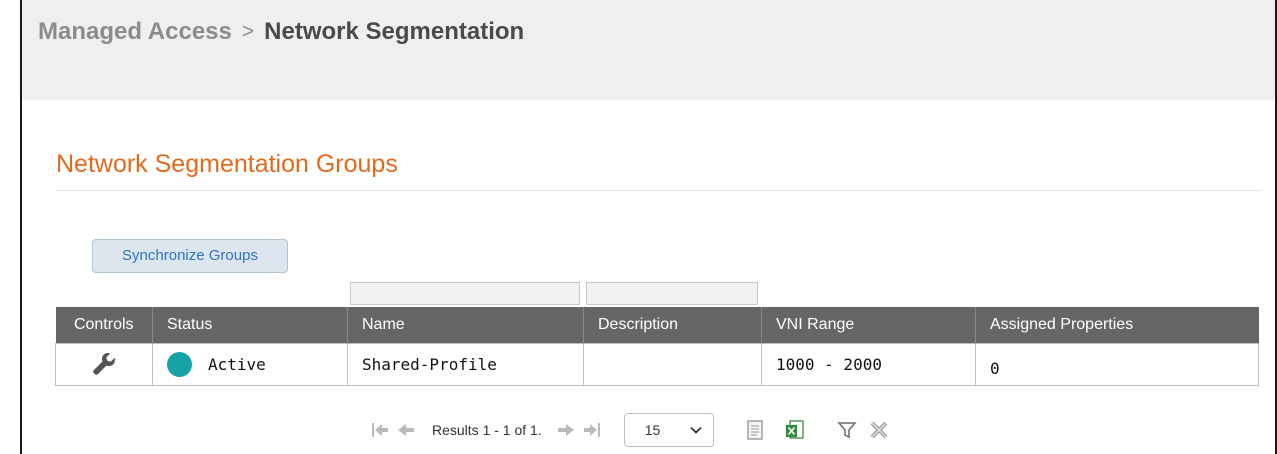 The height and width of the screenshot is (454, 1277). I want to click on vni-range-cell: 1000 - 2000, so click(868, 364).